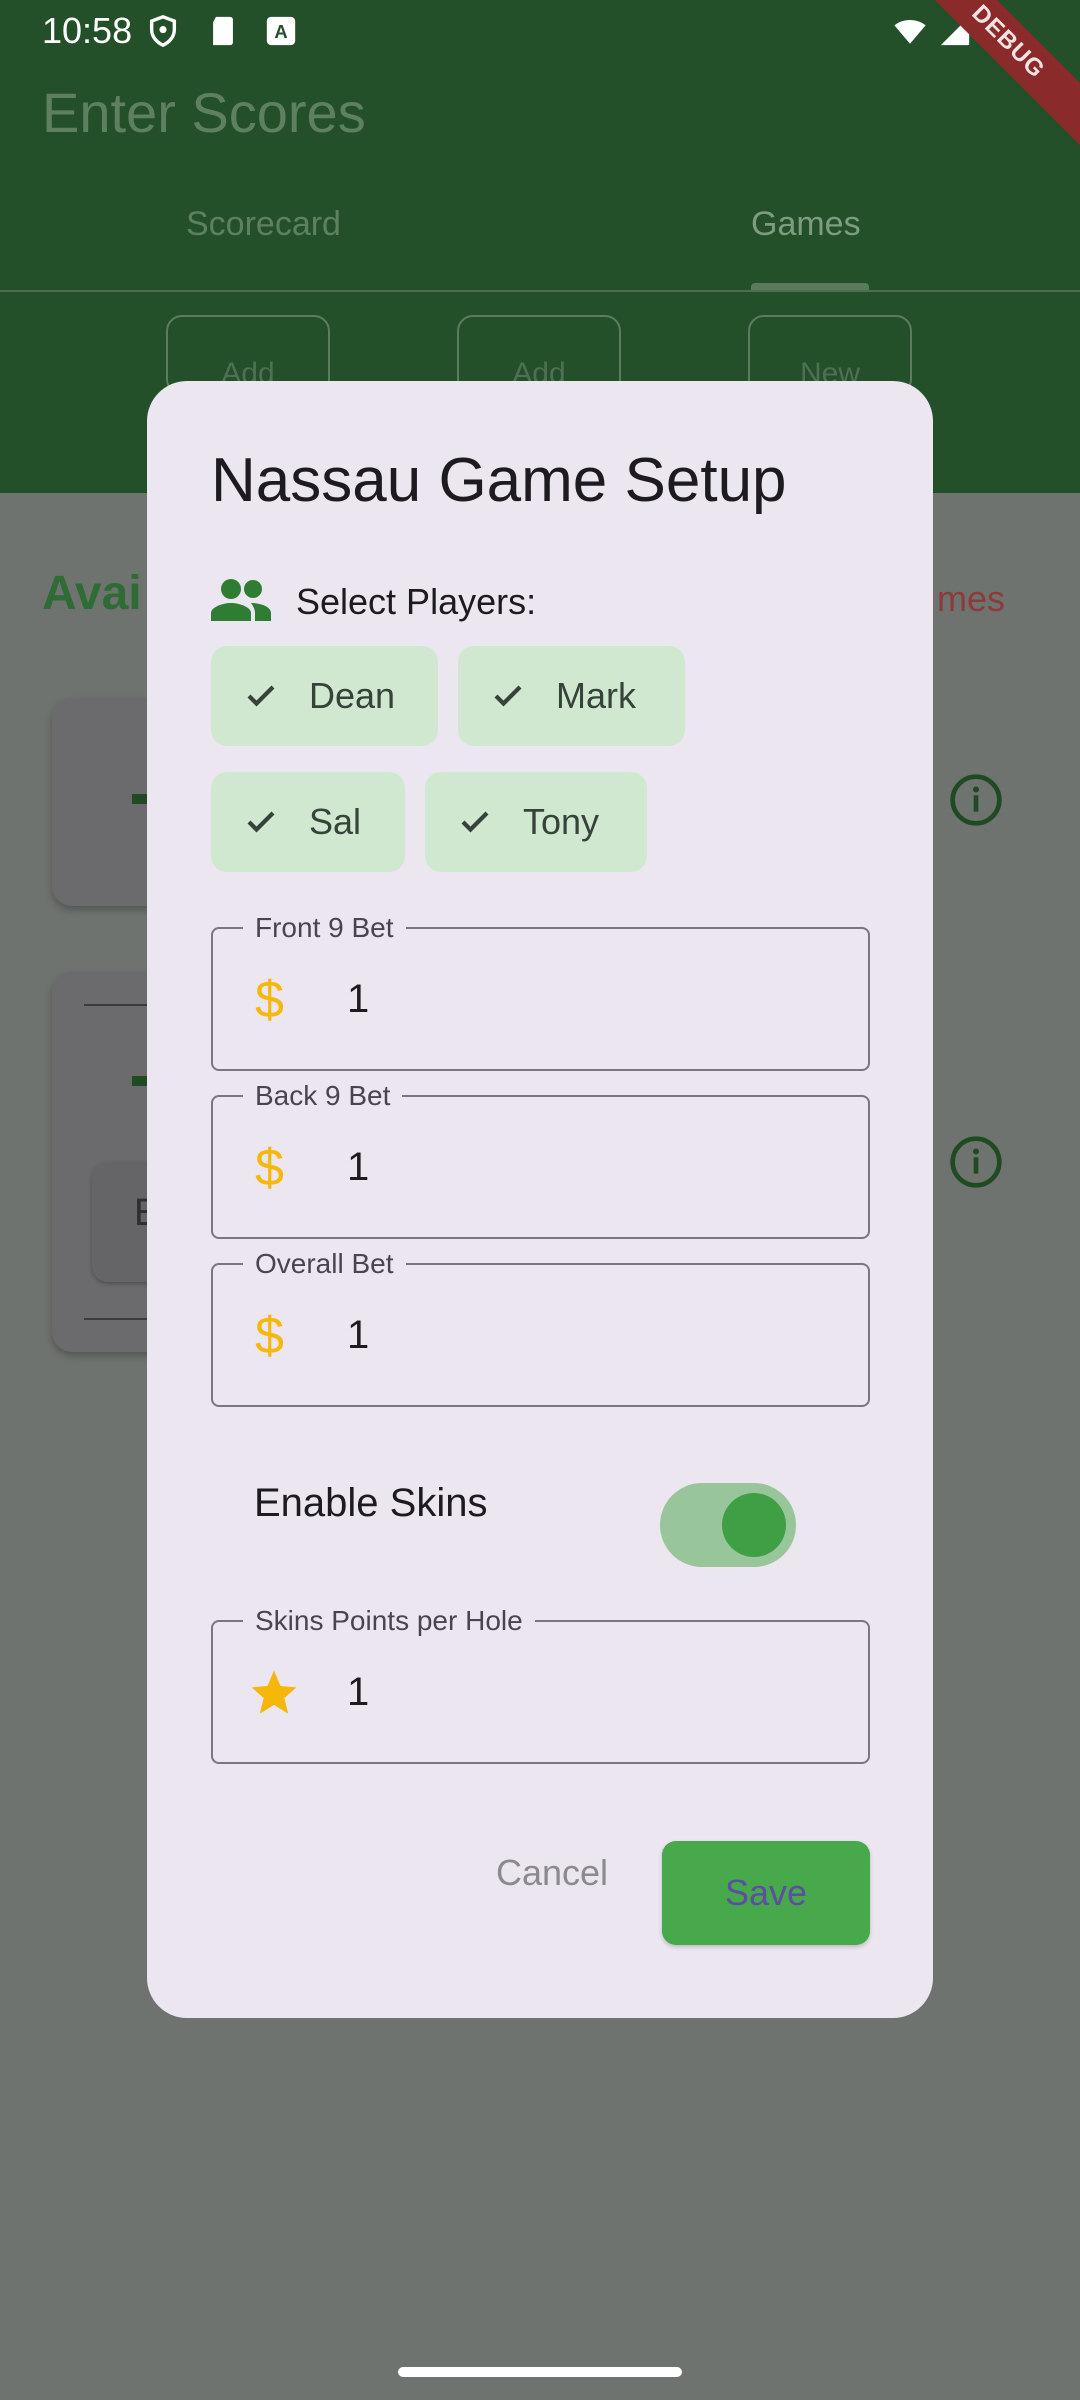 Image resolution: width=1080 pixels, height=2400 pixels. I want to click on skins-points-field: Skins Points per Hole 1, so click(540, 1684).